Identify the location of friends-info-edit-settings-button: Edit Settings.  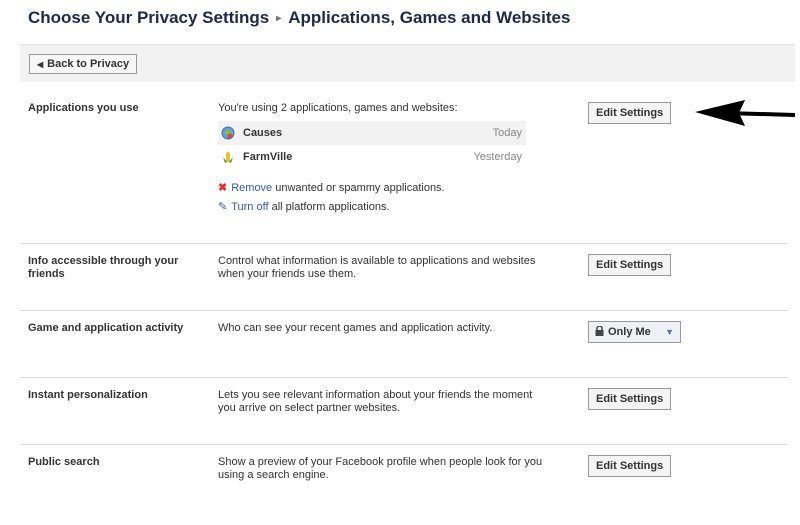
(630, 265).